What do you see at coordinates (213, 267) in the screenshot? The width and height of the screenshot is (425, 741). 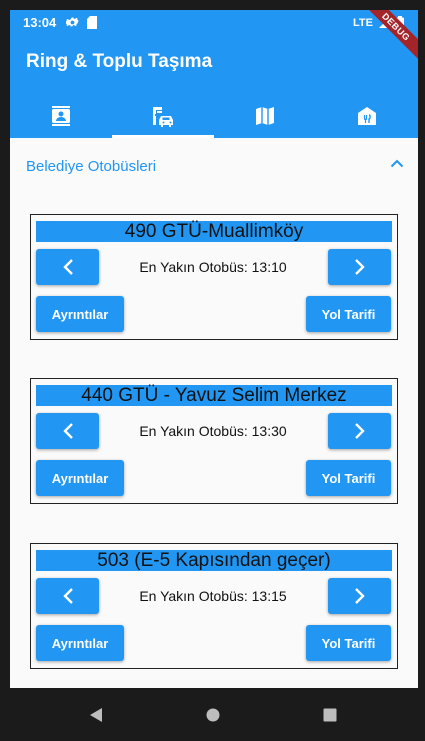 I see `next-bus-time: En Yakın Otobüs: 13:10` at bounding box center [213, 267].